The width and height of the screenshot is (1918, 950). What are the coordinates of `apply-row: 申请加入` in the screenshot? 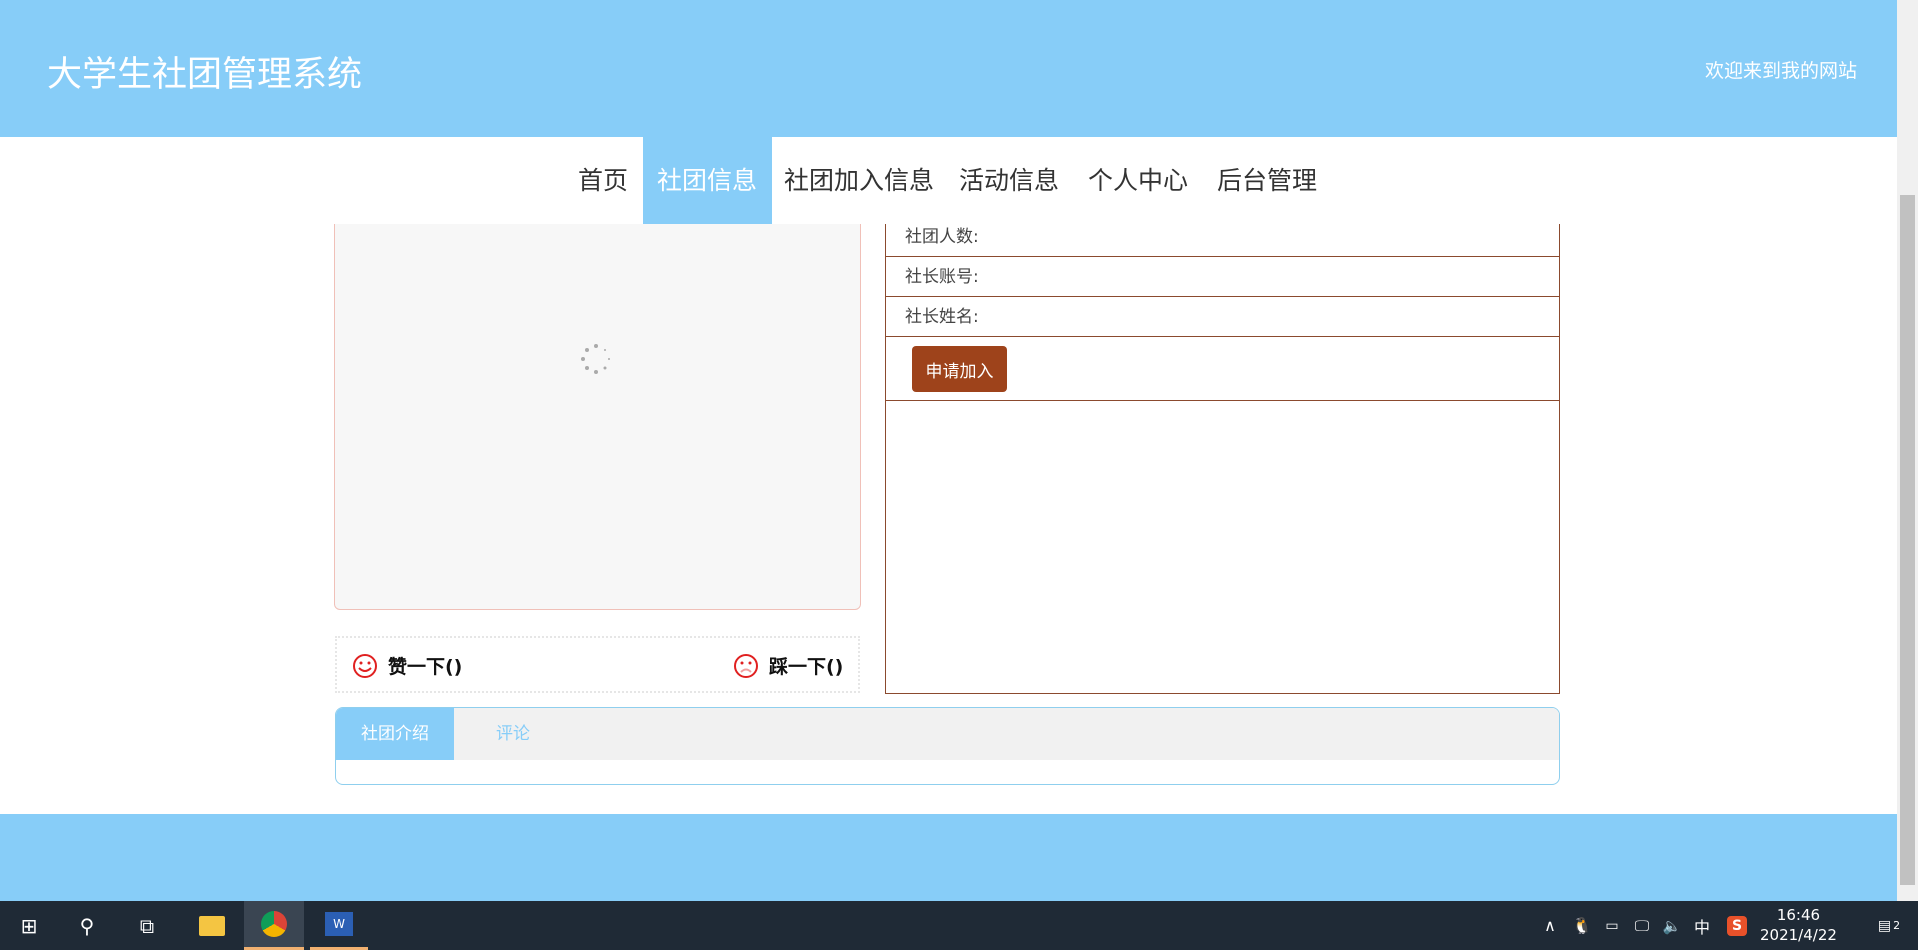 It's located at (1222, 369).